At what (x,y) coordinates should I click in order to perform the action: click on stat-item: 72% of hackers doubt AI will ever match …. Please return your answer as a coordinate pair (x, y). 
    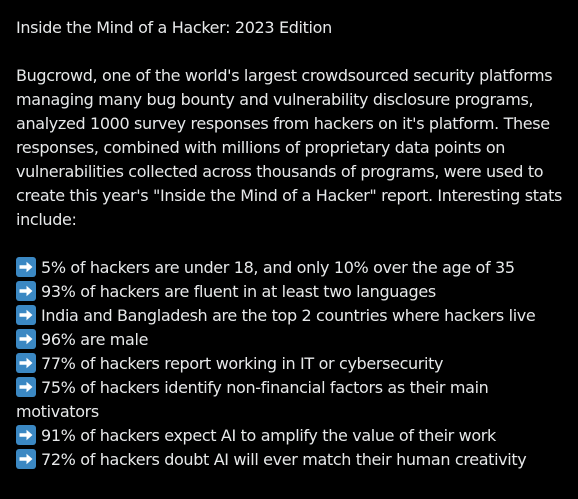
    Looking at the image, I should click on (289, 460).